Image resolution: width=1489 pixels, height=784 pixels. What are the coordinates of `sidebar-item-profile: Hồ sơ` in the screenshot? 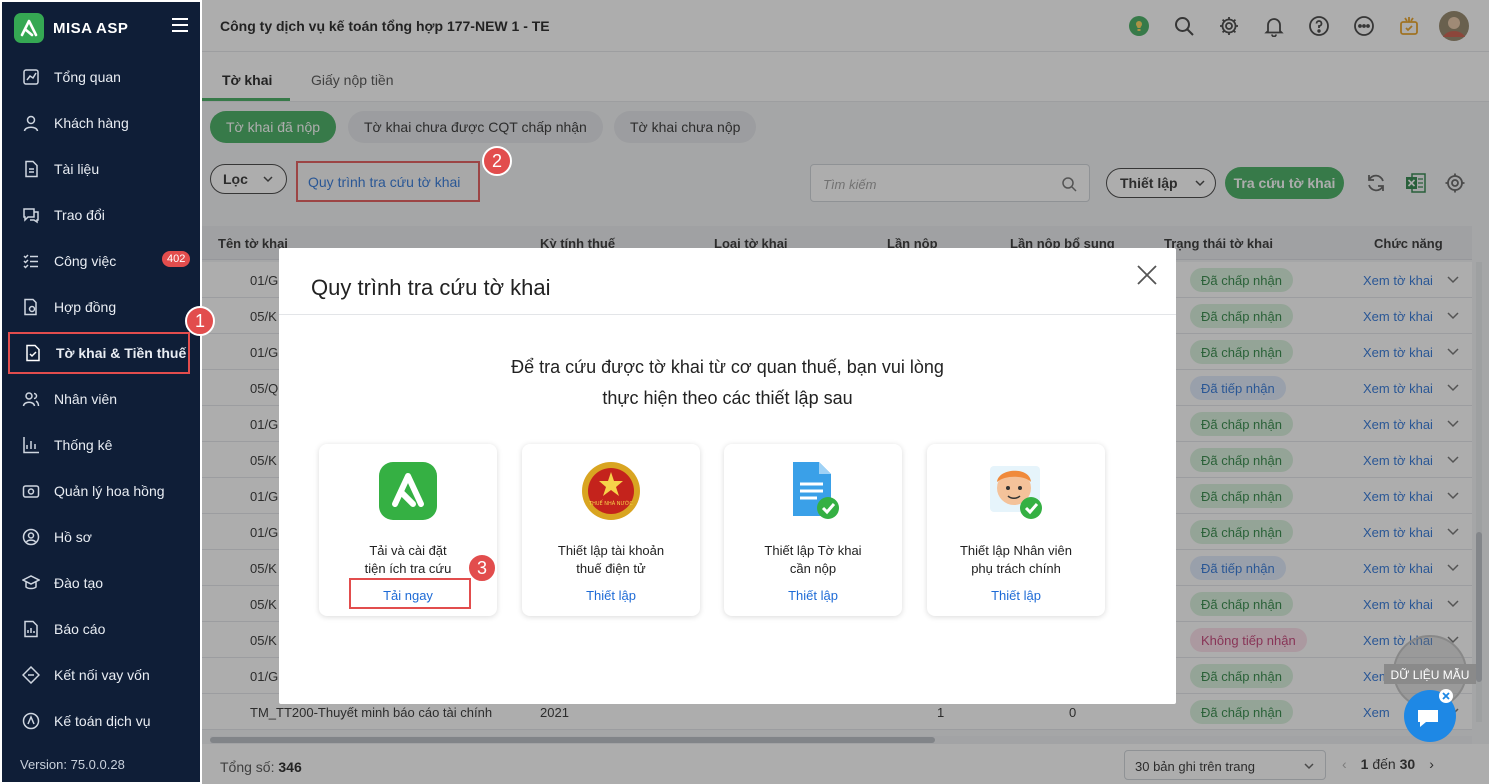 It's located at (102, 537).